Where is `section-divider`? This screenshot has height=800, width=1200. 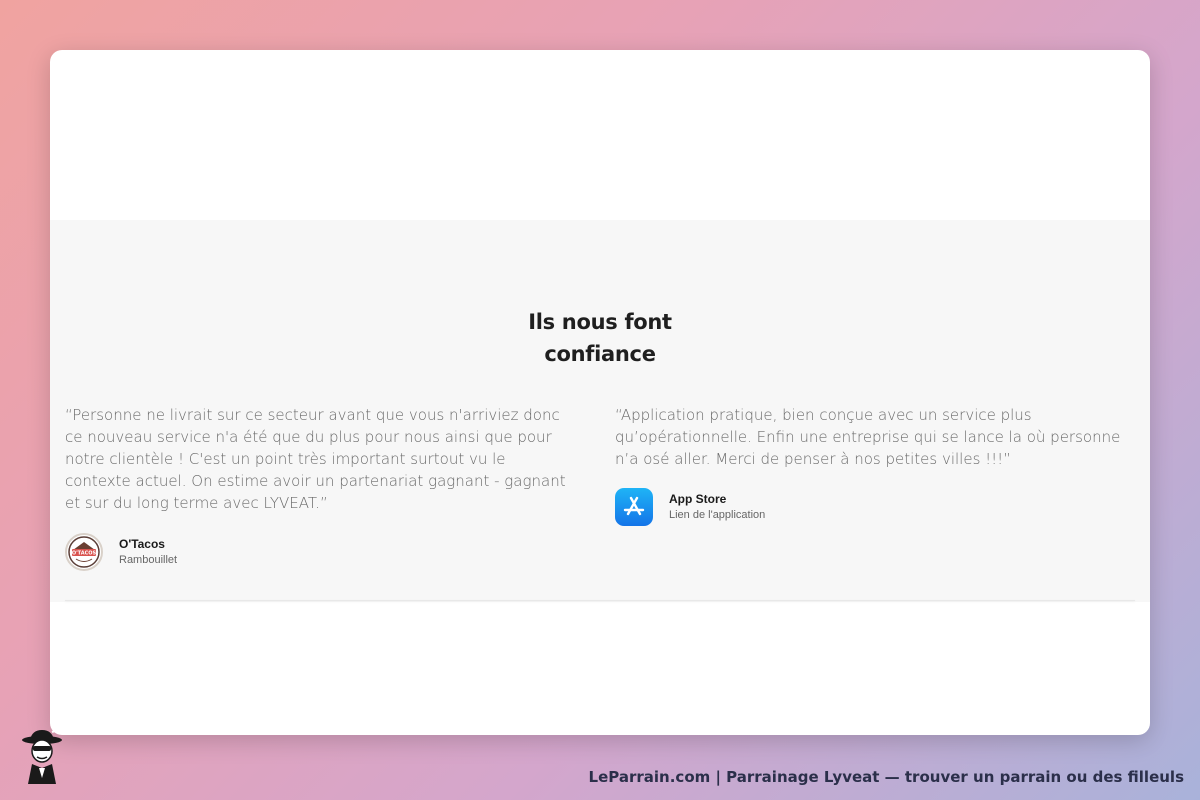 section-divider is located at coordinates (600, 600).